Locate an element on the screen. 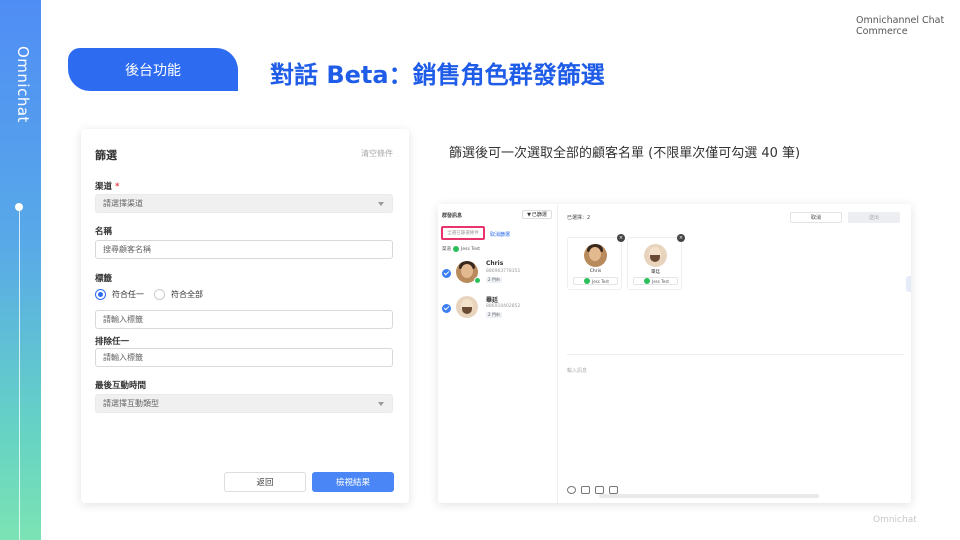 The image size is (960, 540). compose-divider is located at coordinates (735, 354).